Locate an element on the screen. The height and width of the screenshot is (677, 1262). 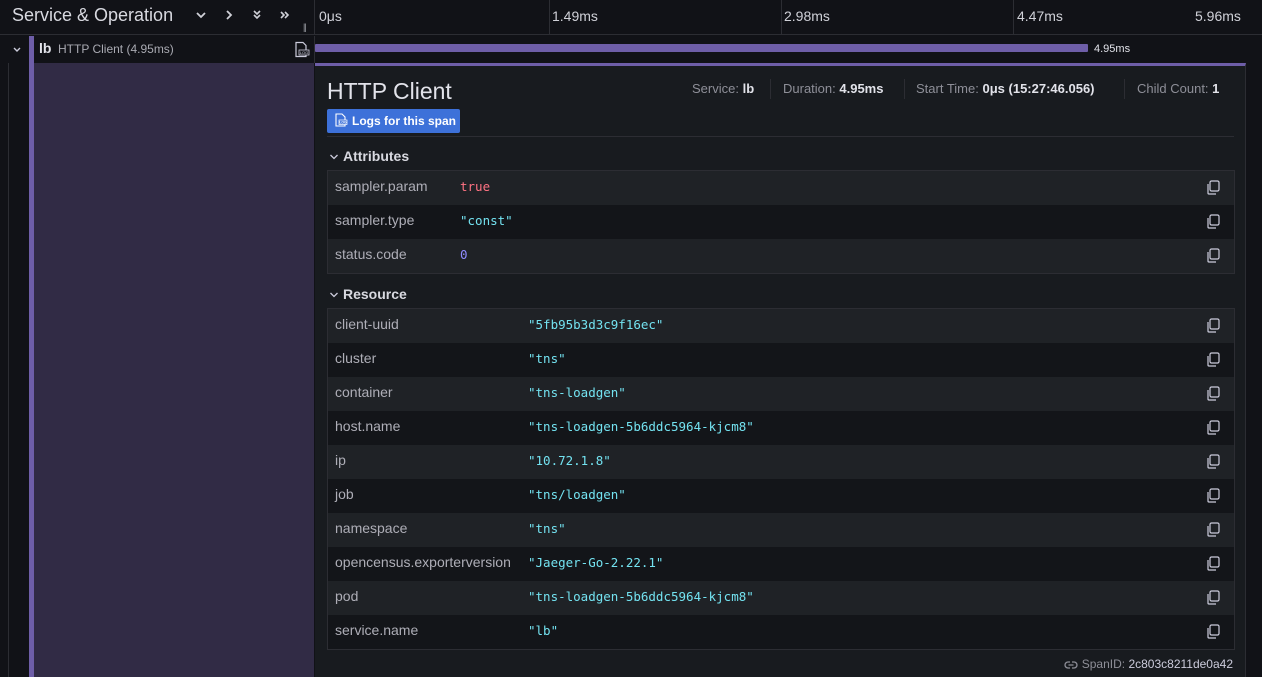
collapse-all-button is located at coordinates (257, 16).